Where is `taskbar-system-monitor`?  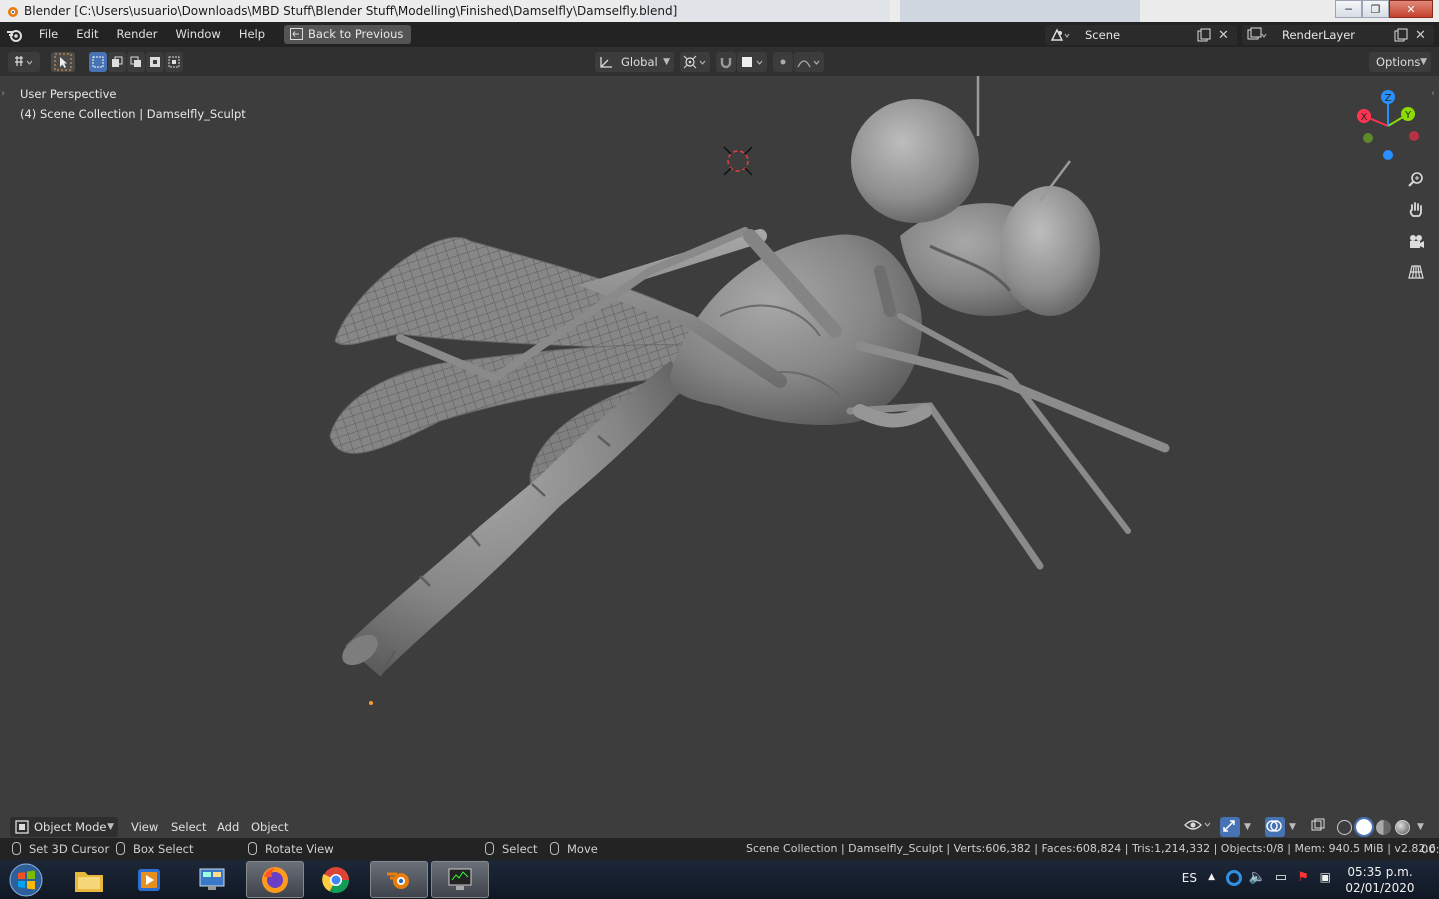 taskbar-system-monitor is located at coordinates (460, 879).